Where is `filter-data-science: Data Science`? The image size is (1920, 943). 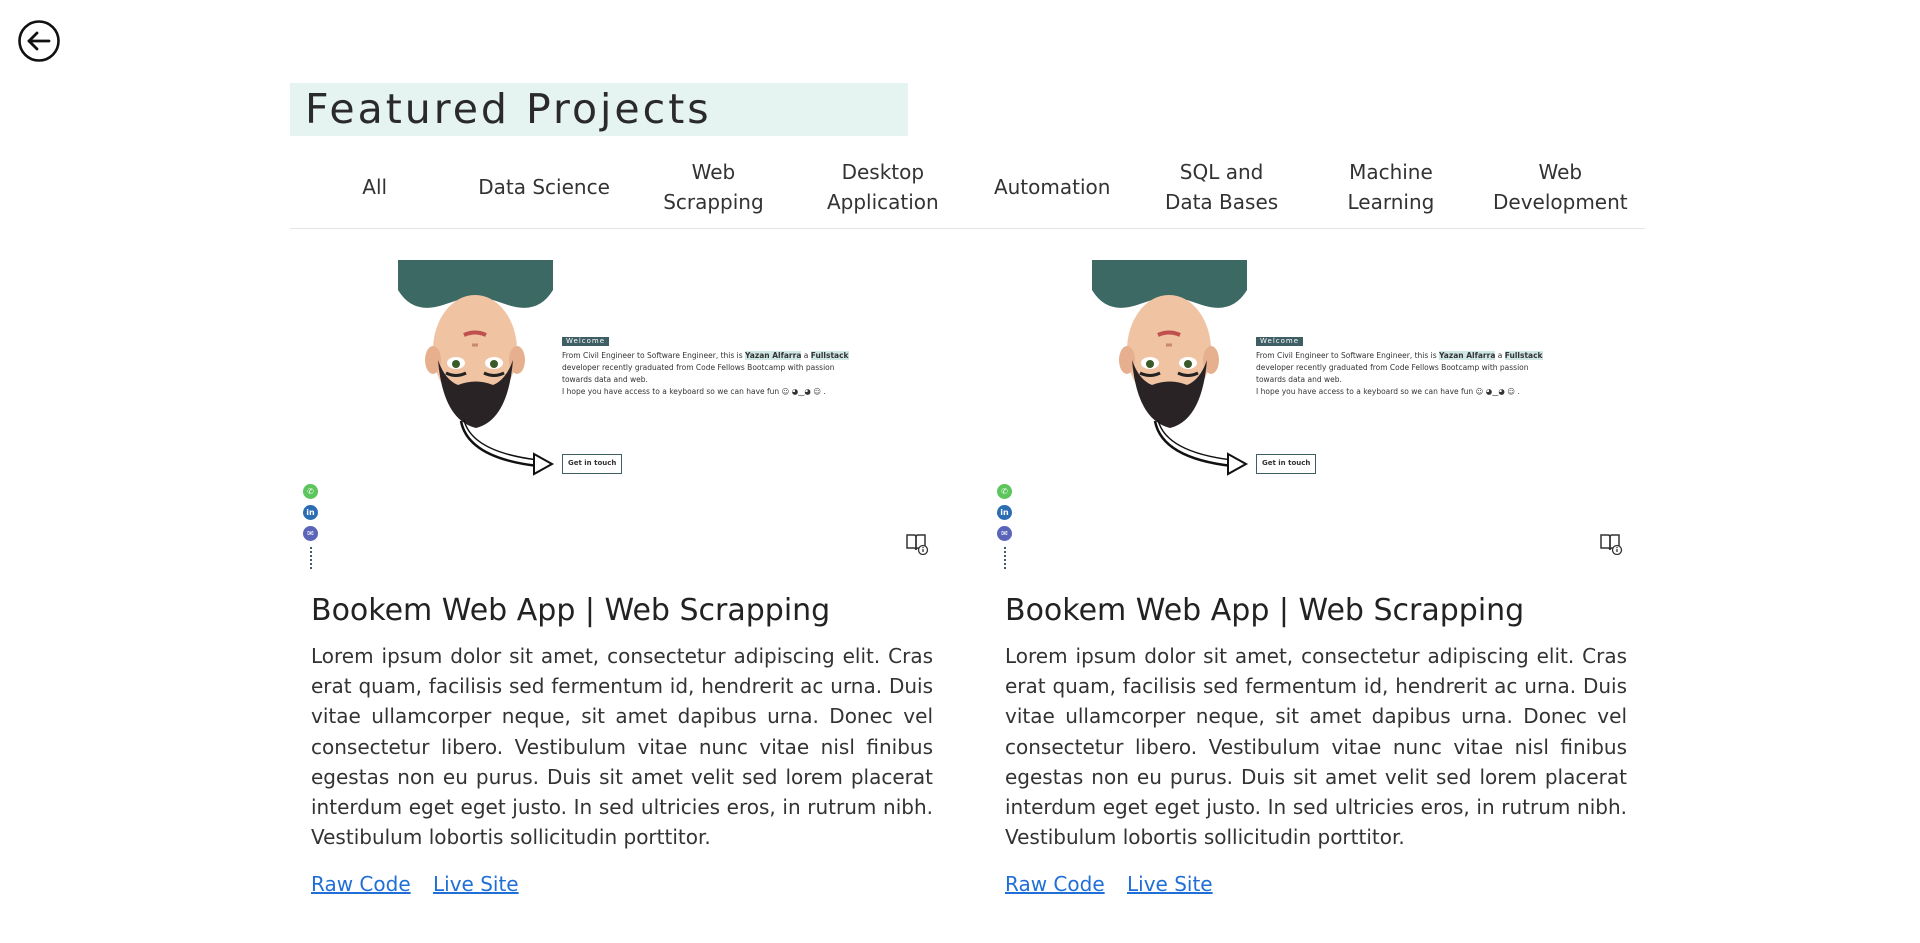
filter-data-science: Data Science is located at coordinates (543, 187).